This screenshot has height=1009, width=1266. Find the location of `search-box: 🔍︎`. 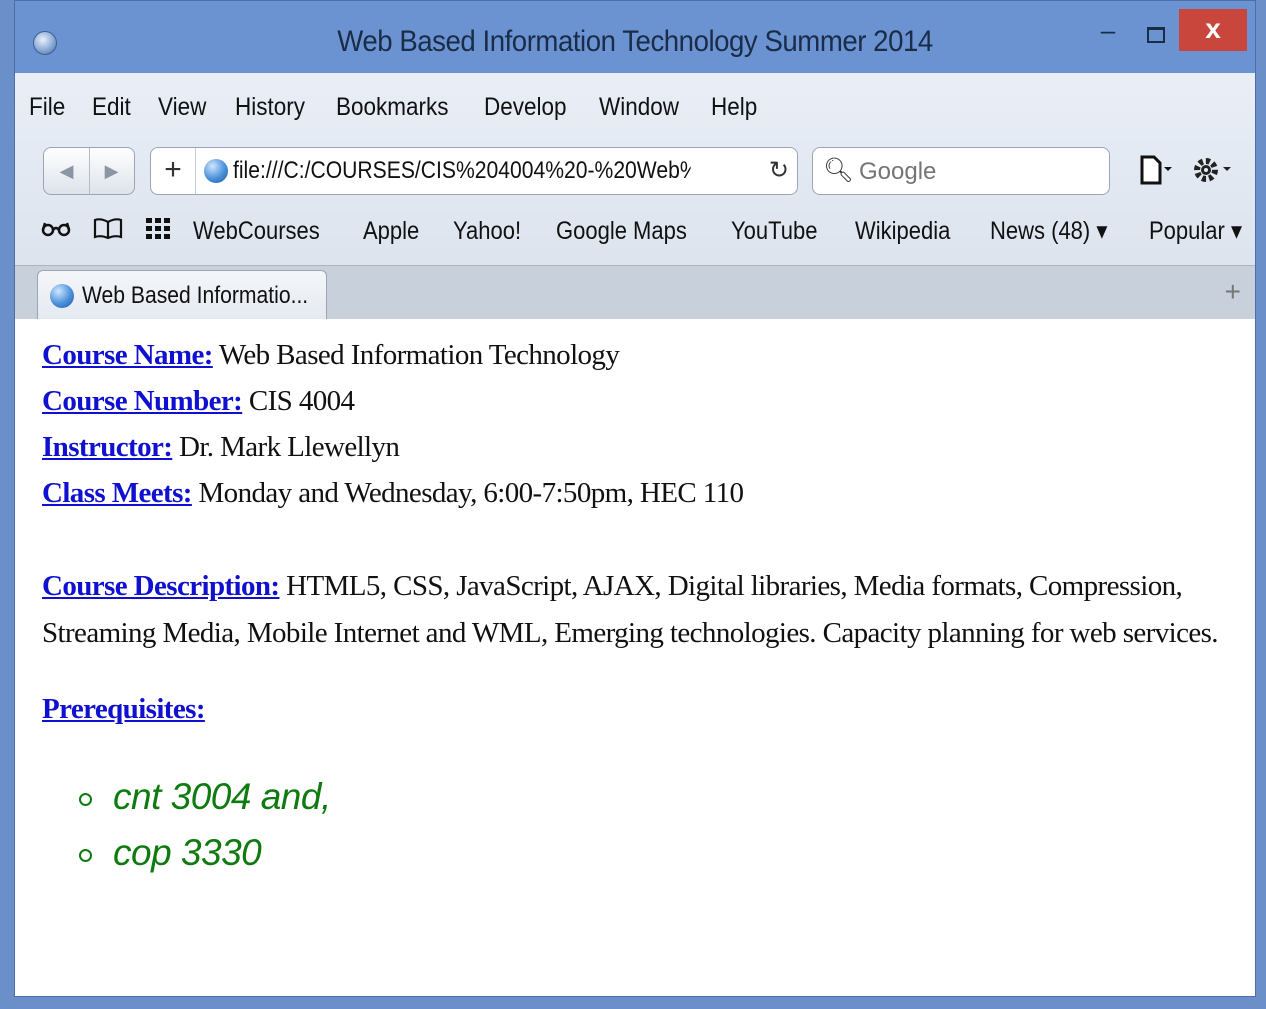

search-box: 🔍︎ is located at coordinates (961, 171).